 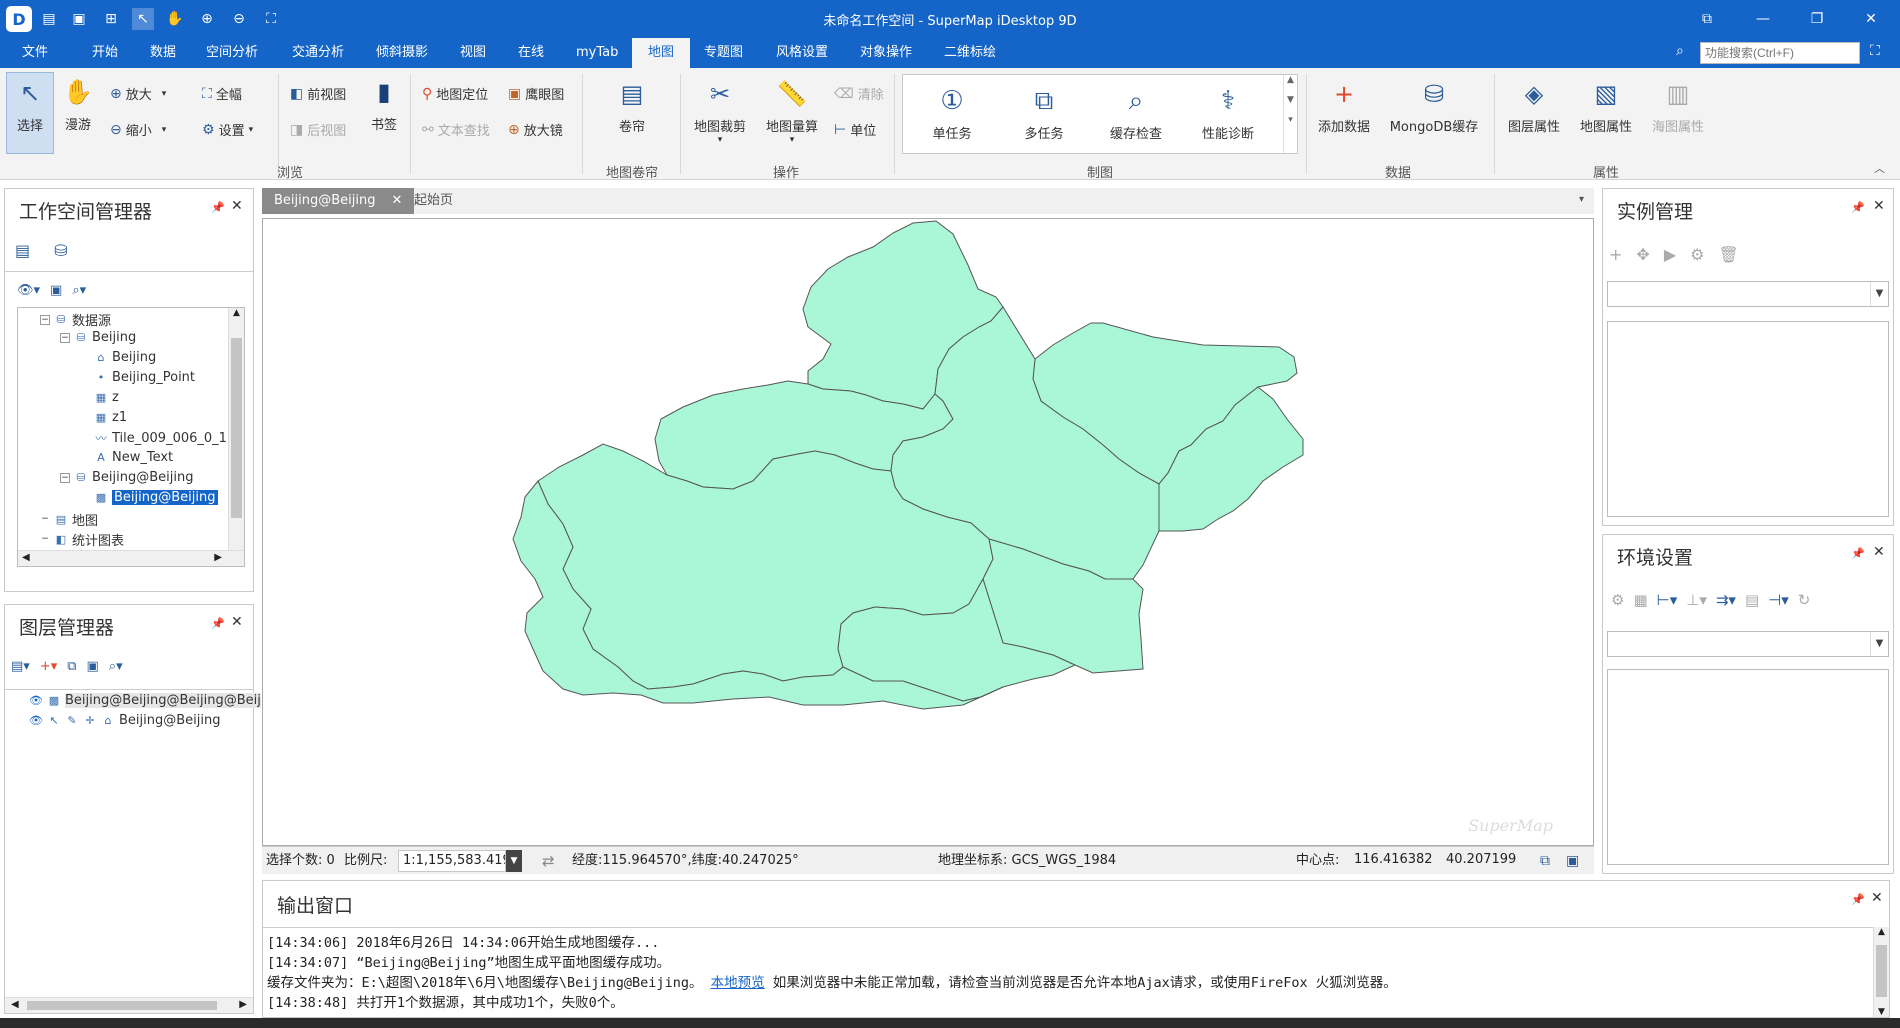 What do you see at coordinates (131, 558) in the screenshot?
I see `tree-hscroll: ◀ ▶` at bounding box center [131, 558].